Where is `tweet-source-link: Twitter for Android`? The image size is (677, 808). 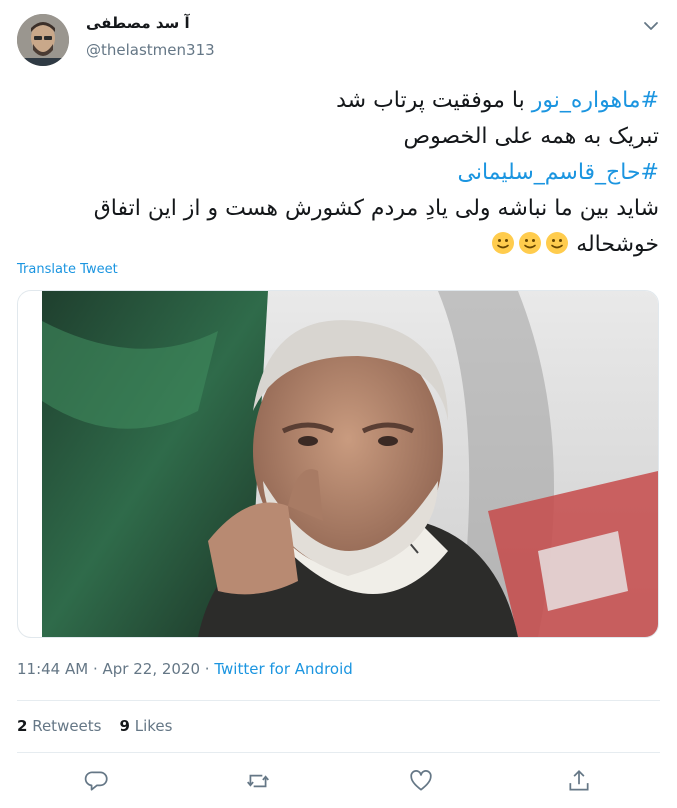
tweet-source-link: Twitter for Android is located at coordinates (283, 669).